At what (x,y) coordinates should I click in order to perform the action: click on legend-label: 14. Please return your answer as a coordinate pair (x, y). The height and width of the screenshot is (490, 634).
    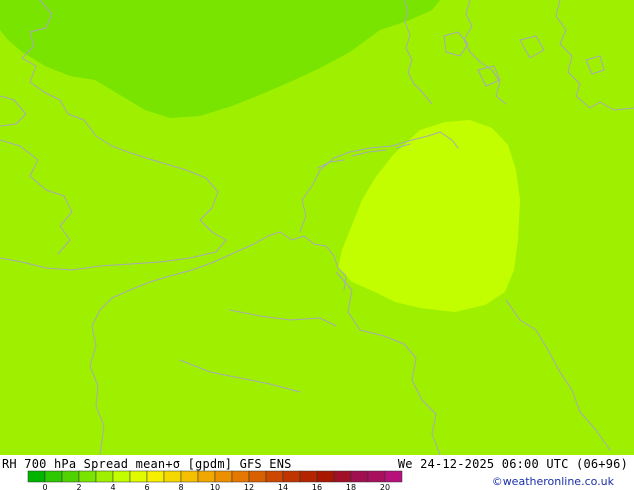
    Looking at the image, I should click on (283, 486).